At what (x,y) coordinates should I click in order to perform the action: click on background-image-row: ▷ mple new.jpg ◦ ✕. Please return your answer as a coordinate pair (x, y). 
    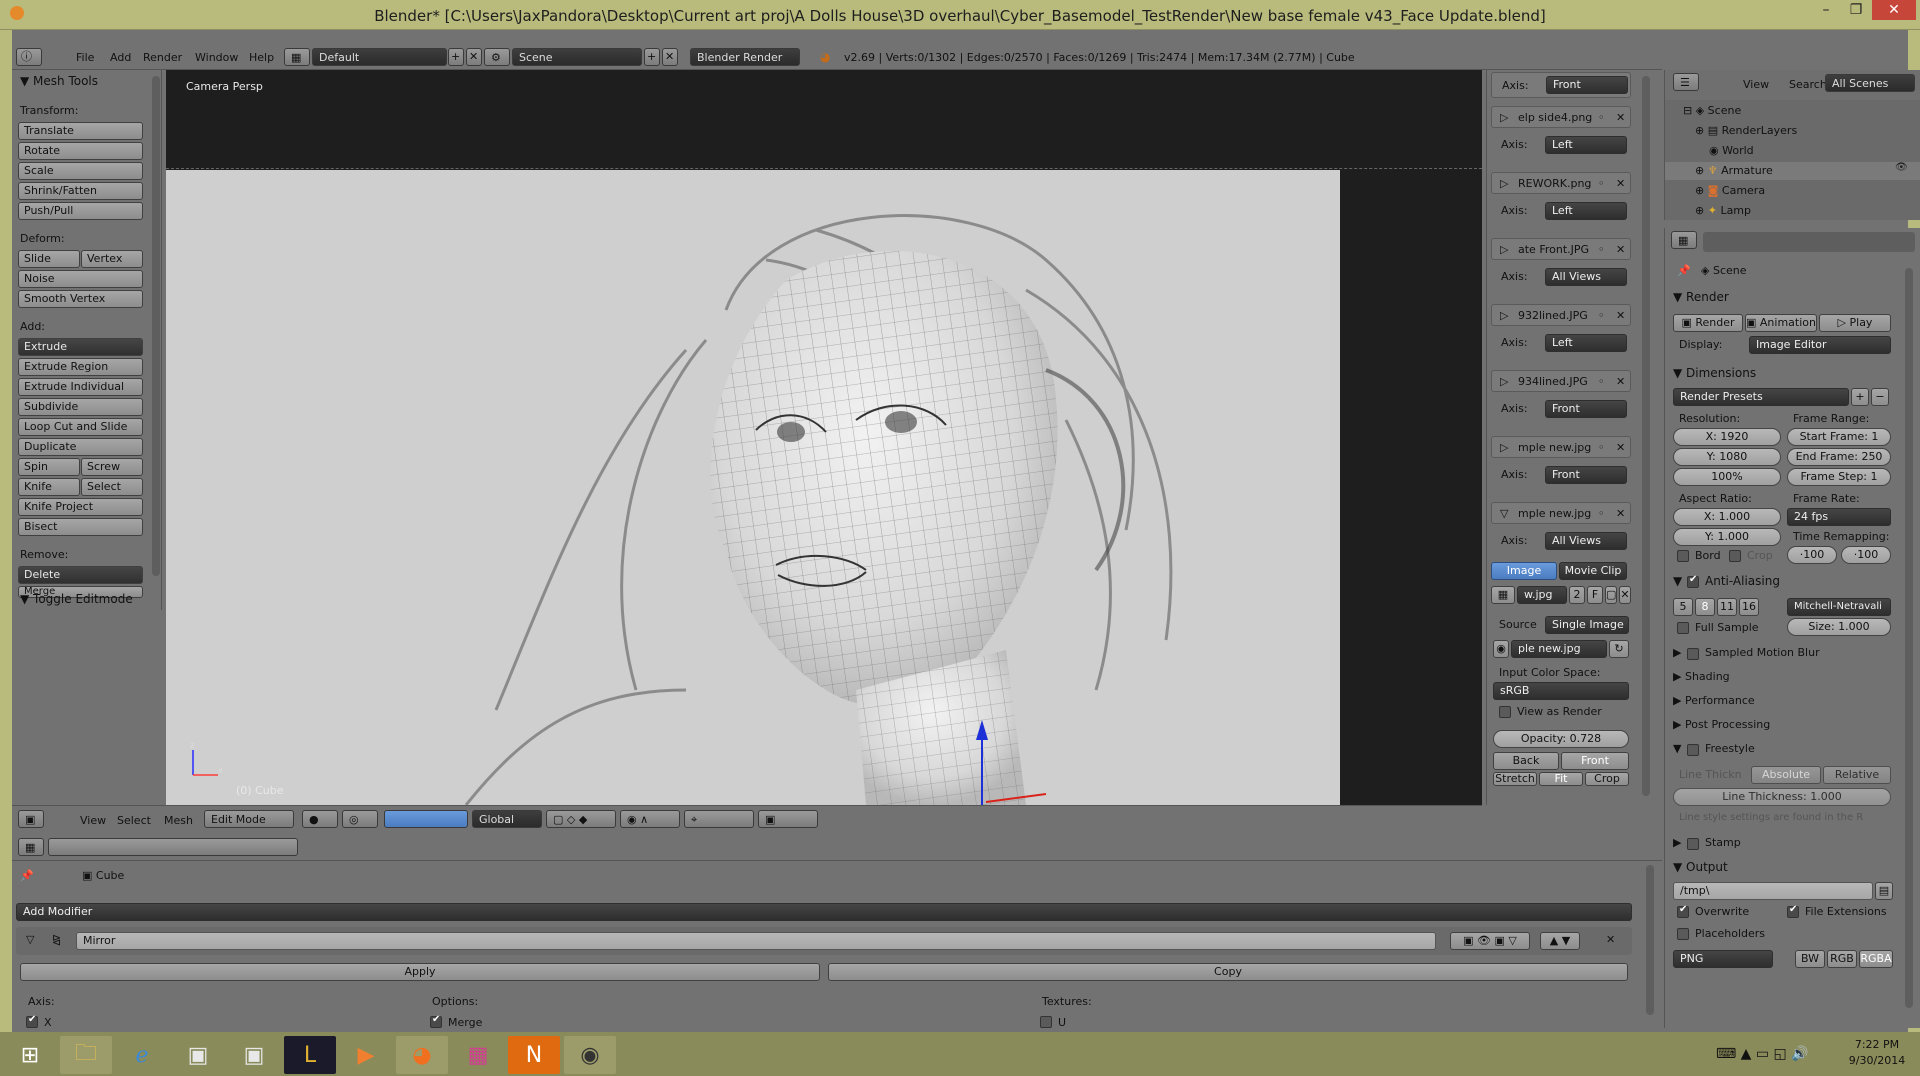
    Looking at the image, I should click on (1561, 447).